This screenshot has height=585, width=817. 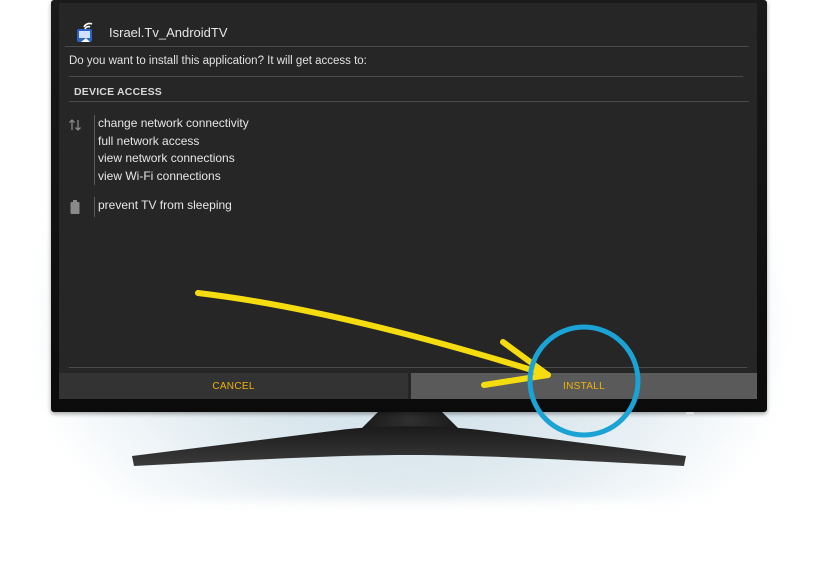 I want to click on dialog-buttons: CANCEL INSTALL, so click(x=408, y=384).